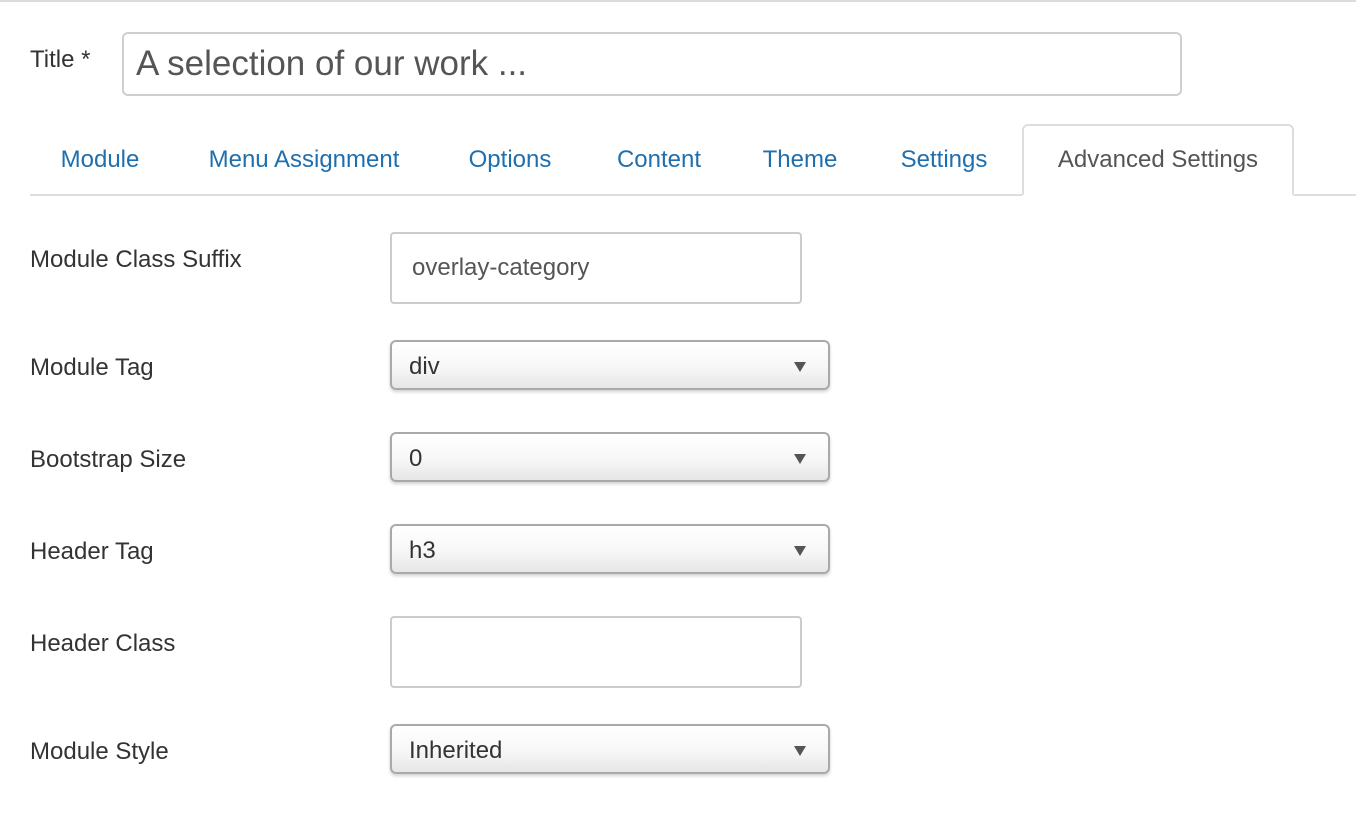 This screenshot has height=822, width=1356. I want to click on header-class-input, so click(596, 652).